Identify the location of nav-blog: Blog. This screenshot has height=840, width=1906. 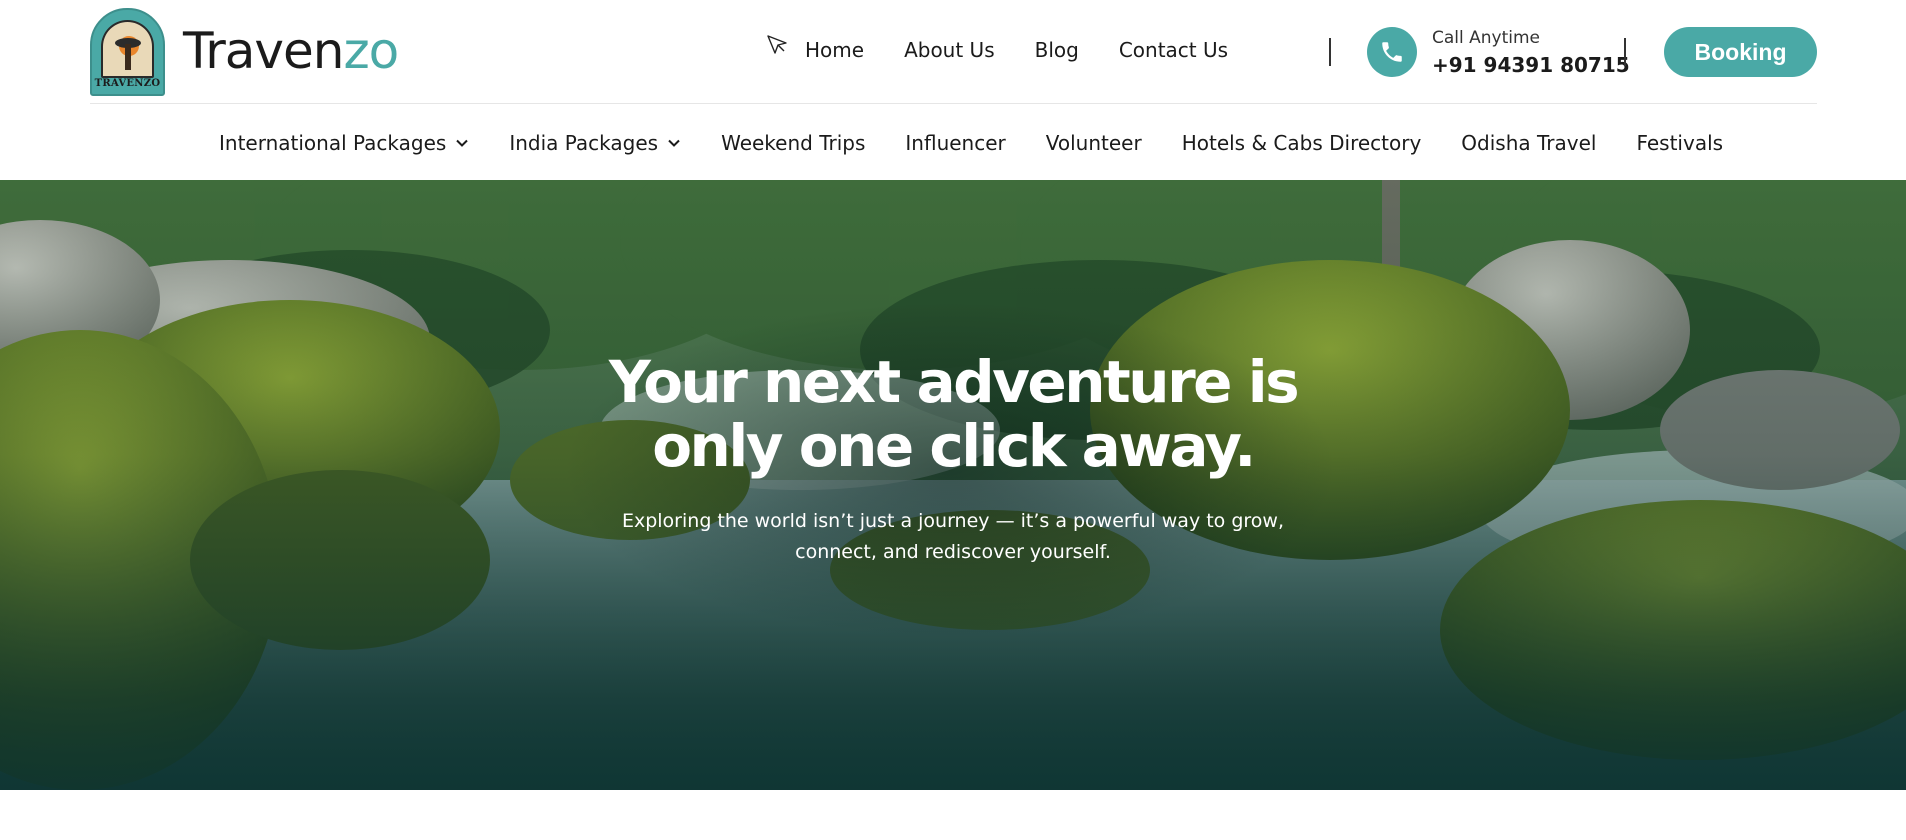
(1057, 50).